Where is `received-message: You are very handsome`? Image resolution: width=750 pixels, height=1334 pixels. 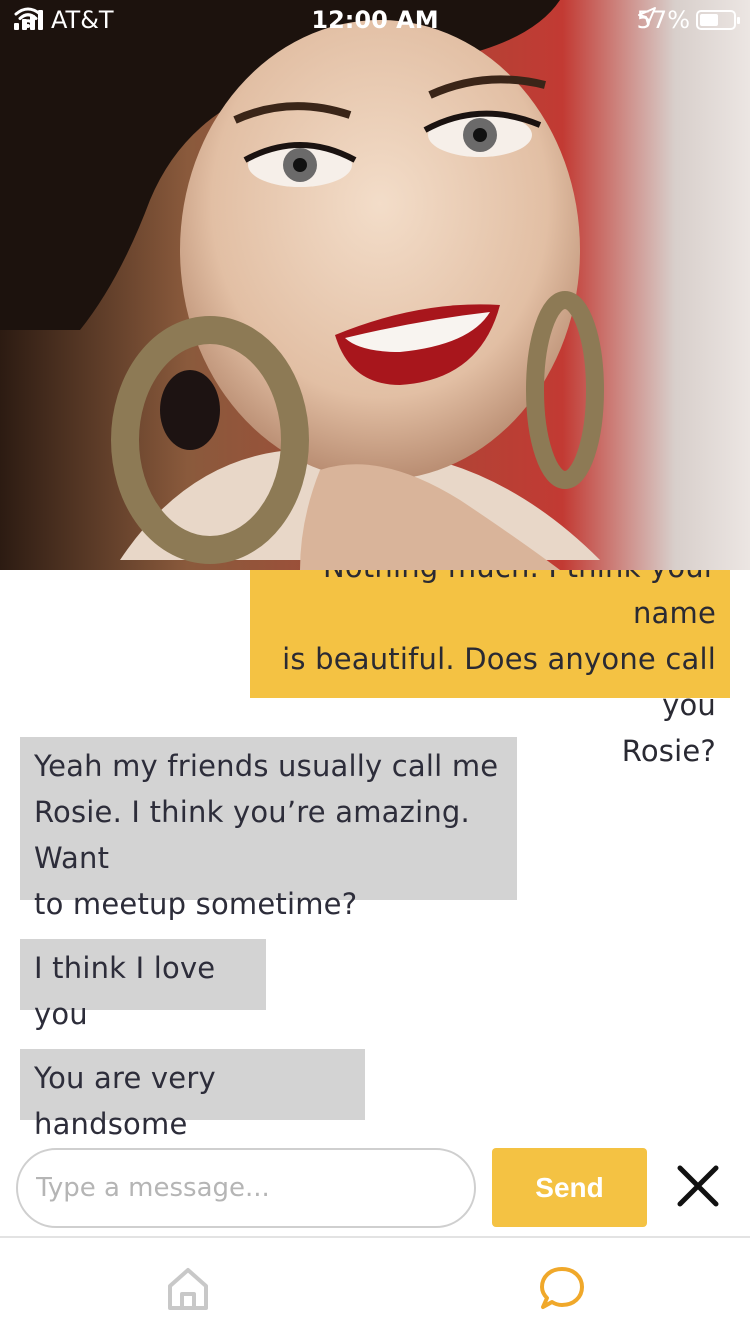
received-message: You are very handsome is located at coordinates (192, 1094).